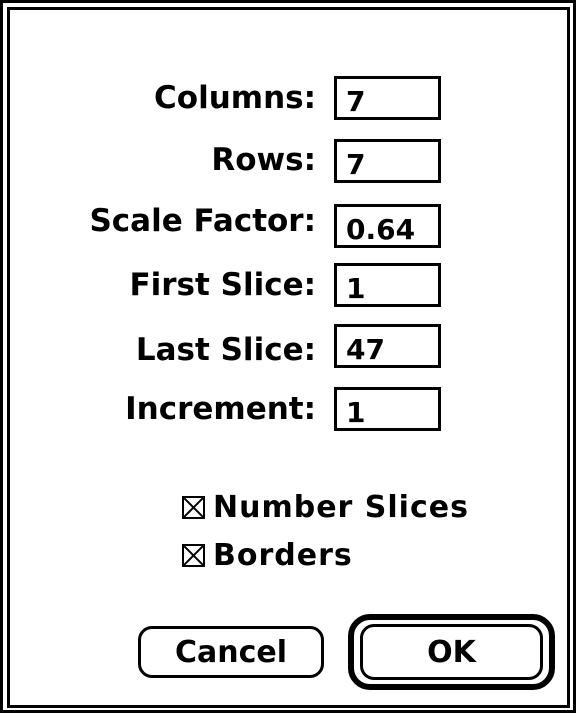 This screenshot has width=582, height=719. What do you see at coordinates (341, 507) in the screenshot?
I see `number-slices-label: Number Slices` at bounding box center [341, 507].